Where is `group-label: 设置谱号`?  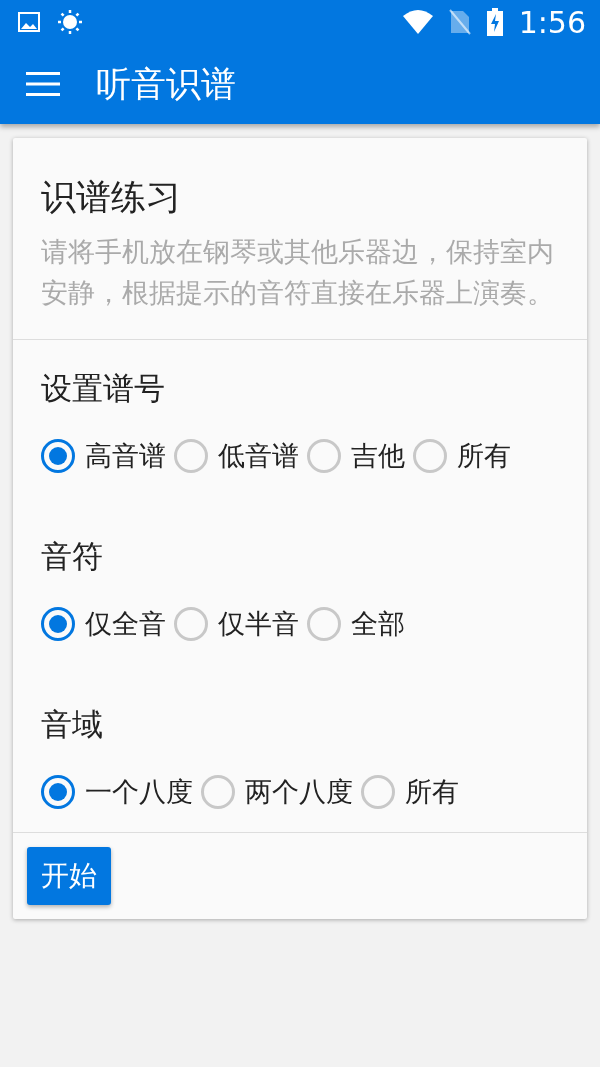 group-label: 设置谱号 is located at coordinates (103, 388).